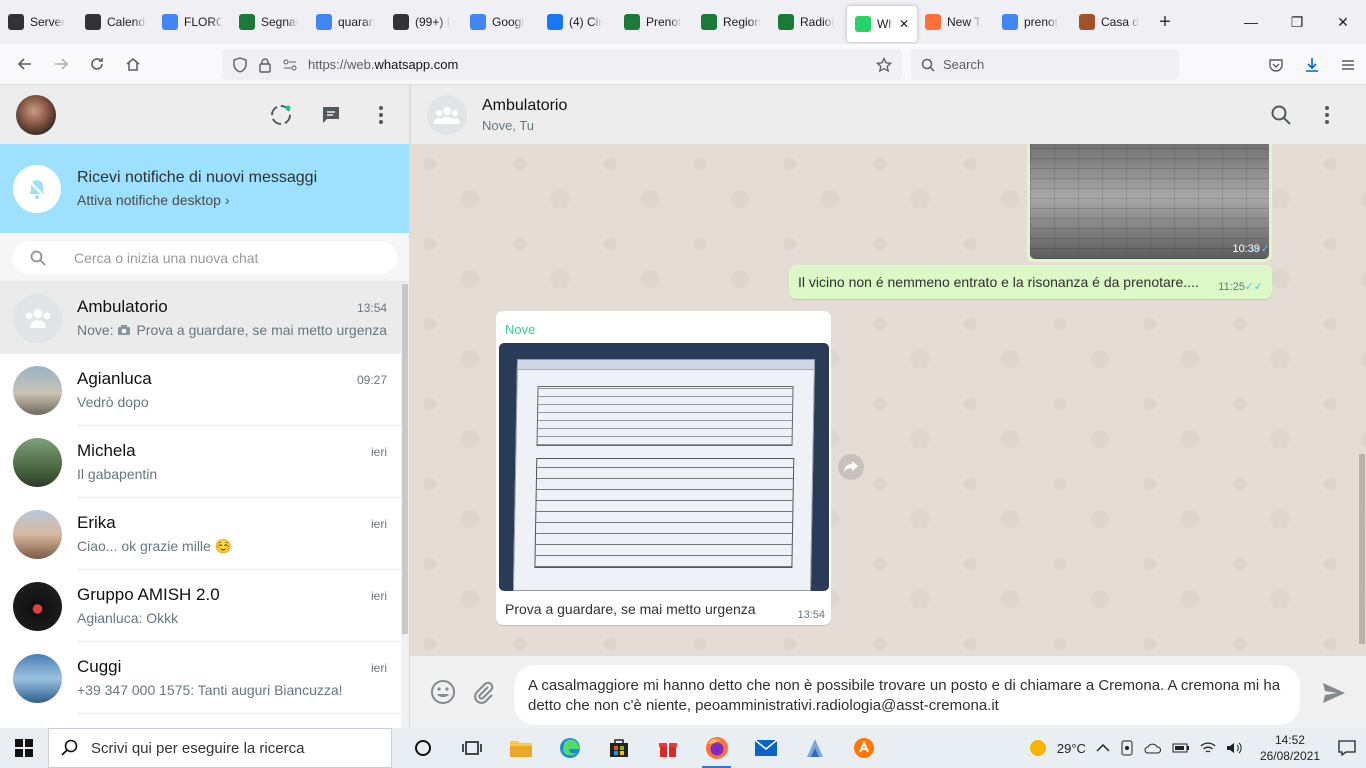  What do you see at coordinates (863, 748) in the screenshot?
I see `avast-button` at bounding box center [863, 748].